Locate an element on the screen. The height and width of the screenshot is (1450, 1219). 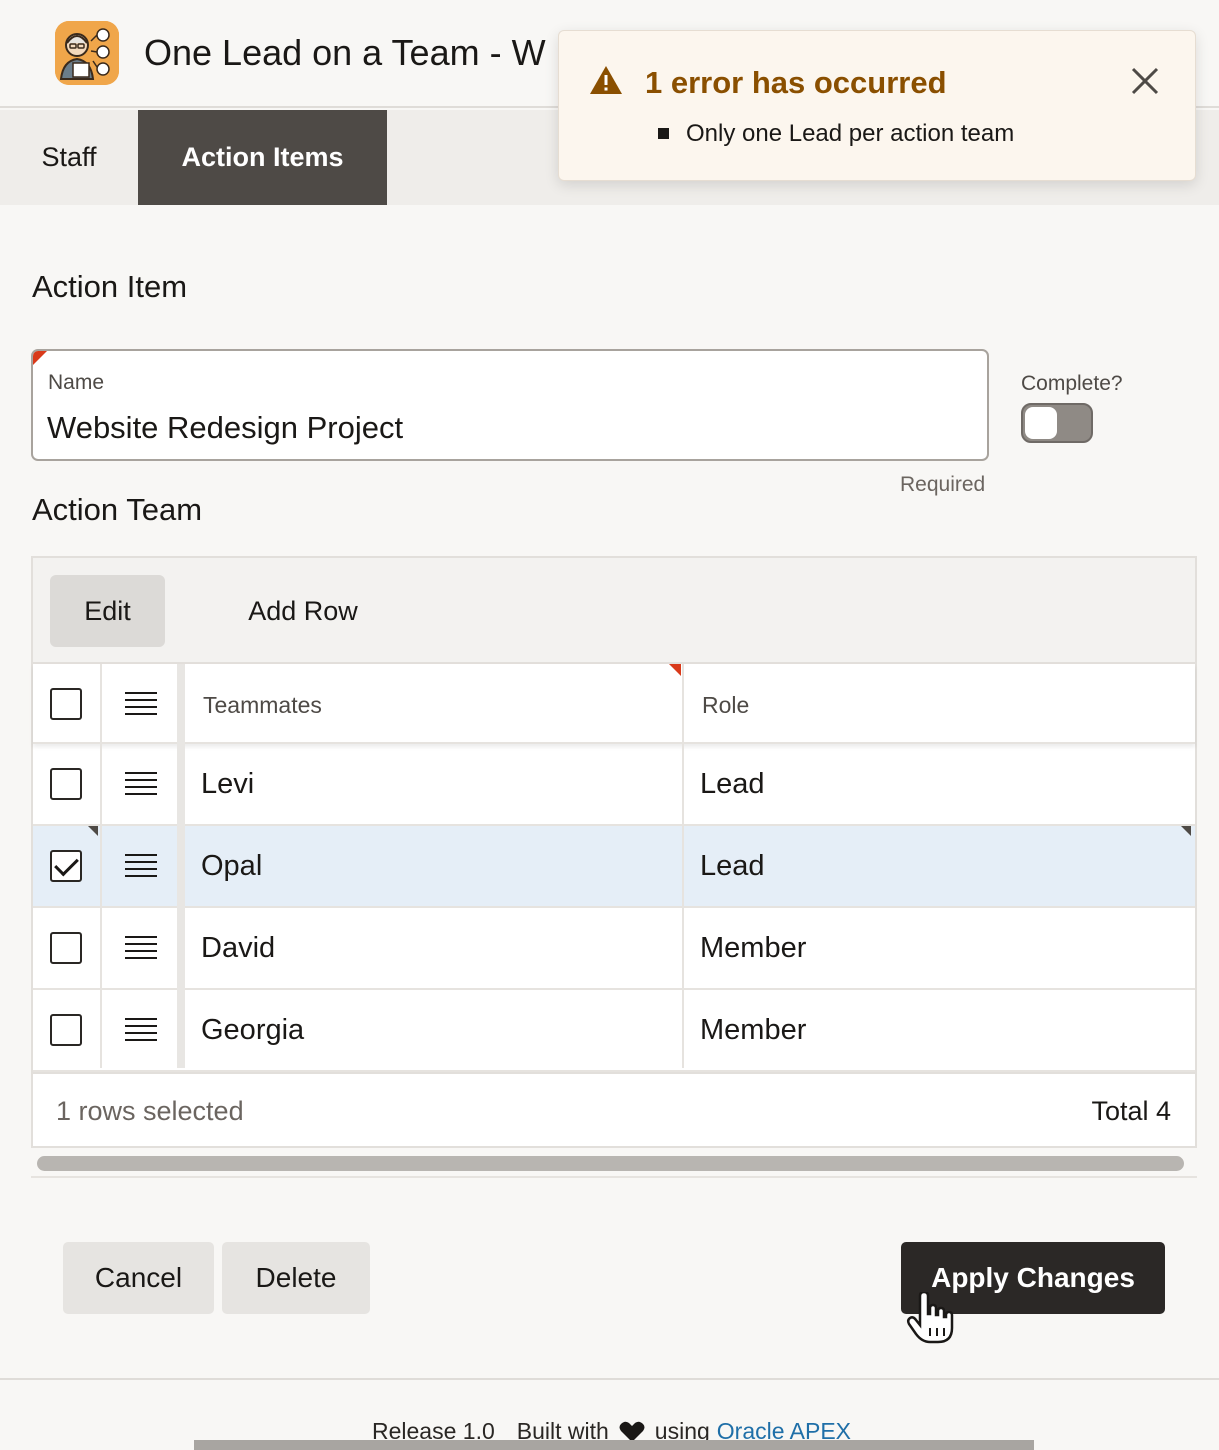
toggle-knob is located at coordinates (1041, 423).